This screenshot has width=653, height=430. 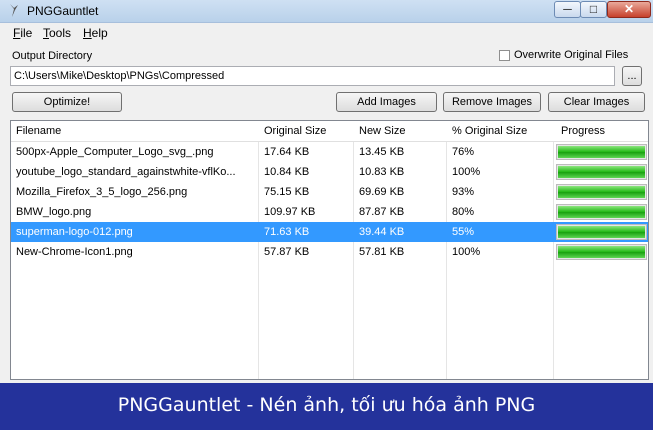 I want to click on add-images-button: Add Images, so click(x=386, y=102).